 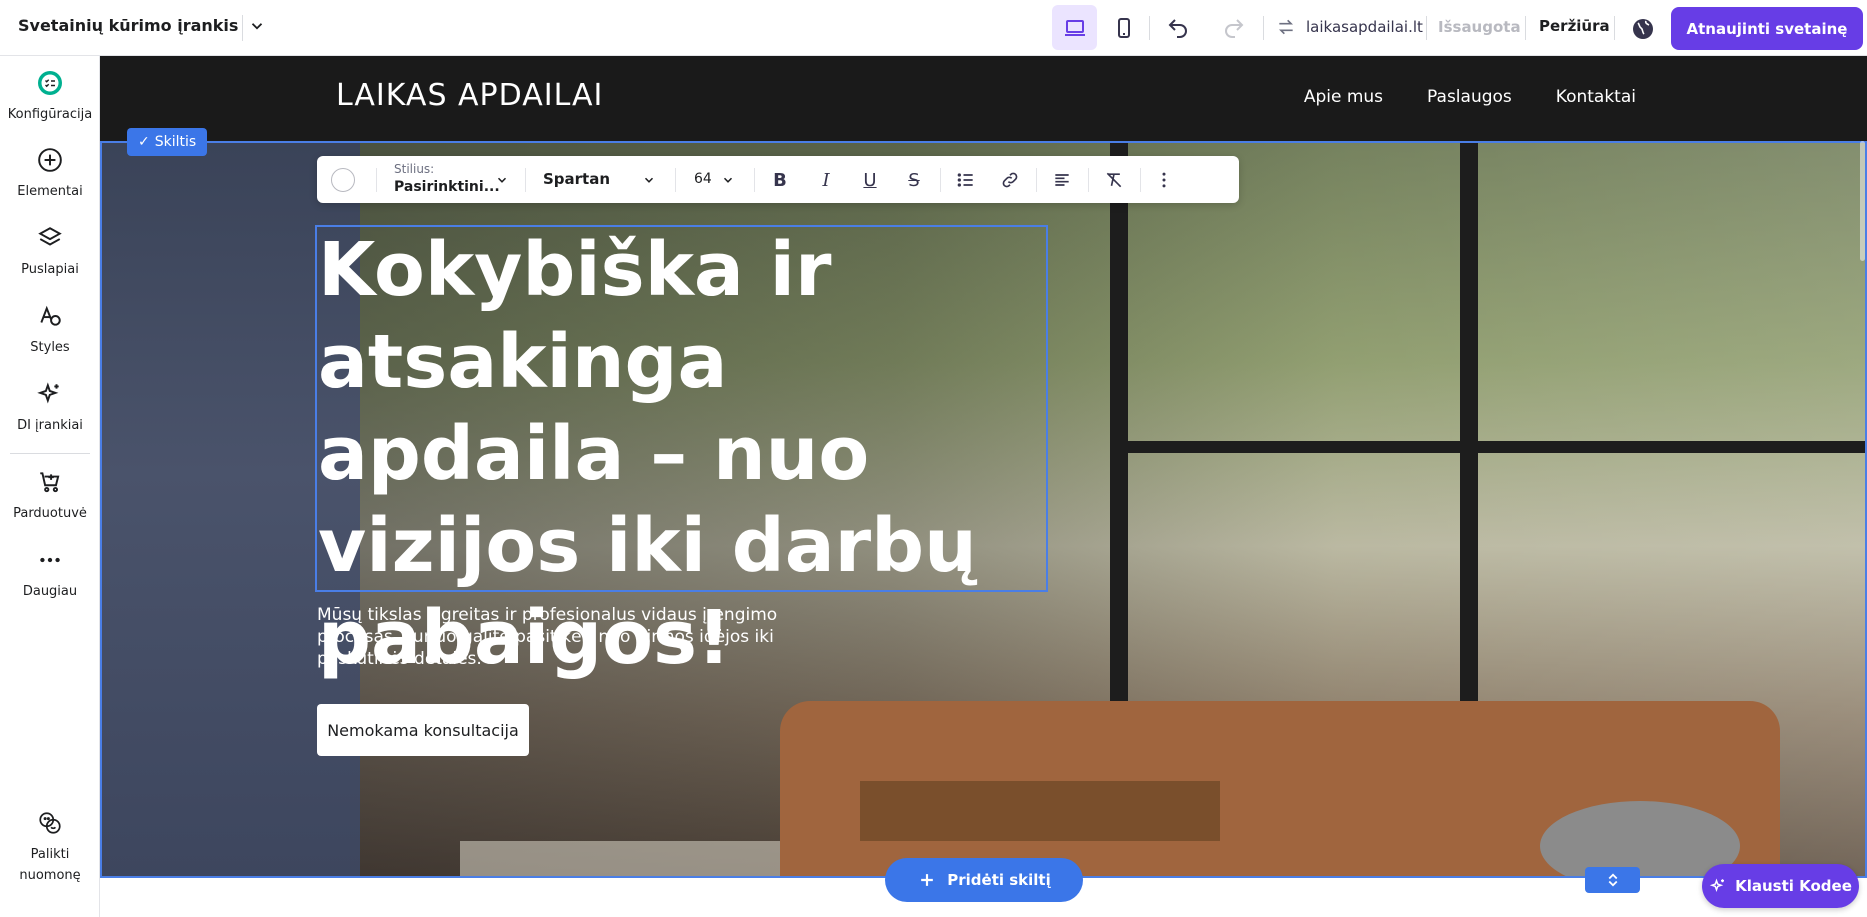 I want to click on mobile-view-button, so click(x=1123, y=27).